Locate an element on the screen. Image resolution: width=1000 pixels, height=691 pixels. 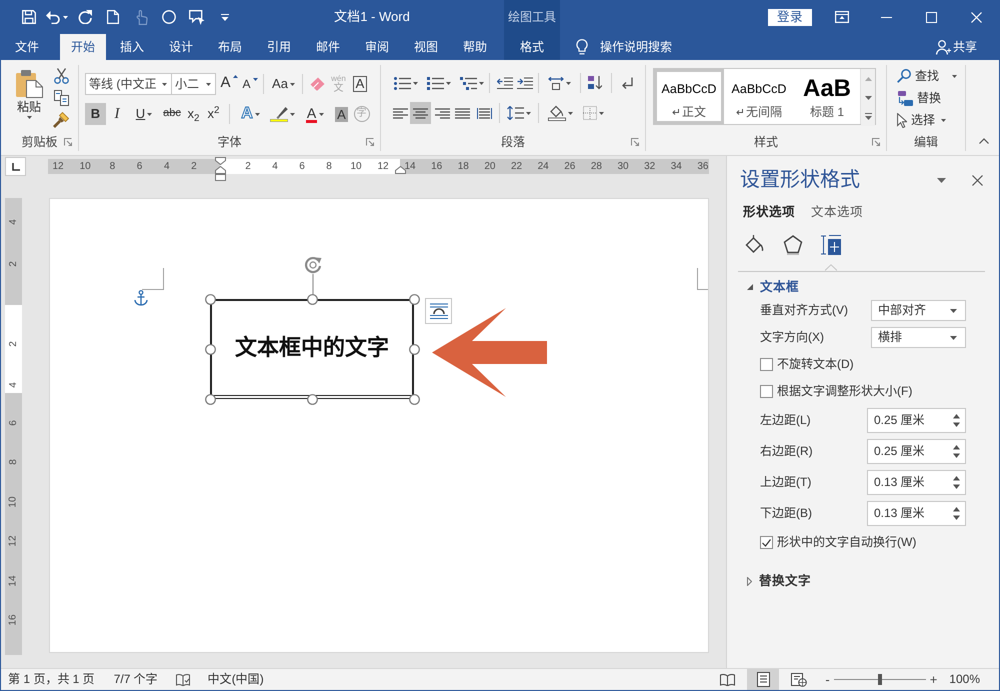
web-layout-icon is located at coordinates (799, 679).